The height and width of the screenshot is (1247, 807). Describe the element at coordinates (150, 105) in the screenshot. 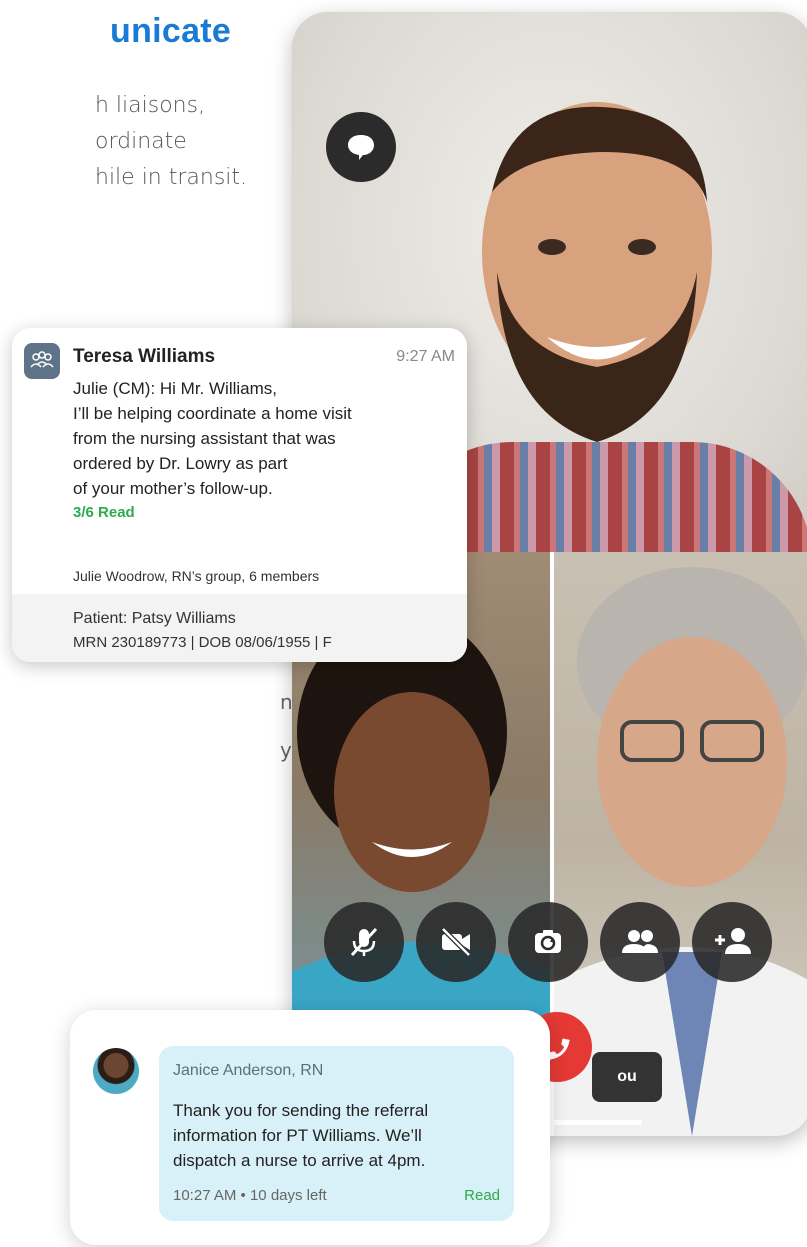

I see `intro-line: h liaisons,` at that location.